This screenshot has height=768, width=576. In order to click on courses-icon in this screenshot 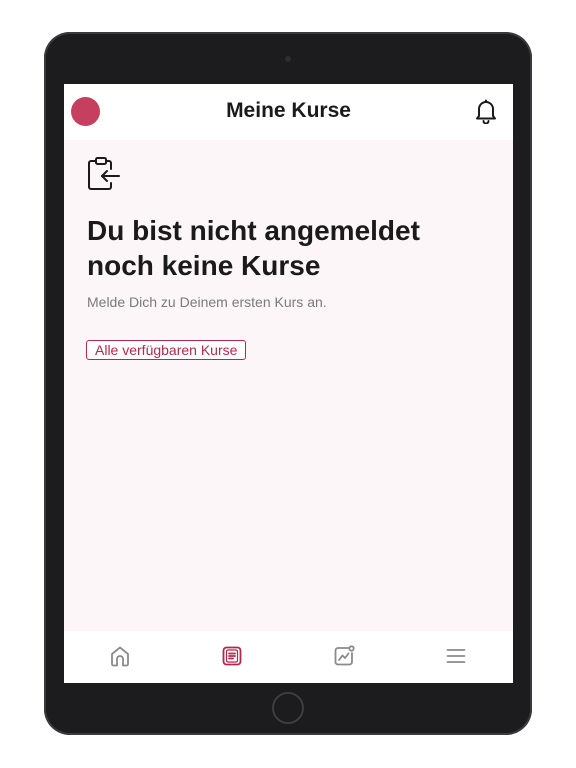, I will do `click(232, 656)`.